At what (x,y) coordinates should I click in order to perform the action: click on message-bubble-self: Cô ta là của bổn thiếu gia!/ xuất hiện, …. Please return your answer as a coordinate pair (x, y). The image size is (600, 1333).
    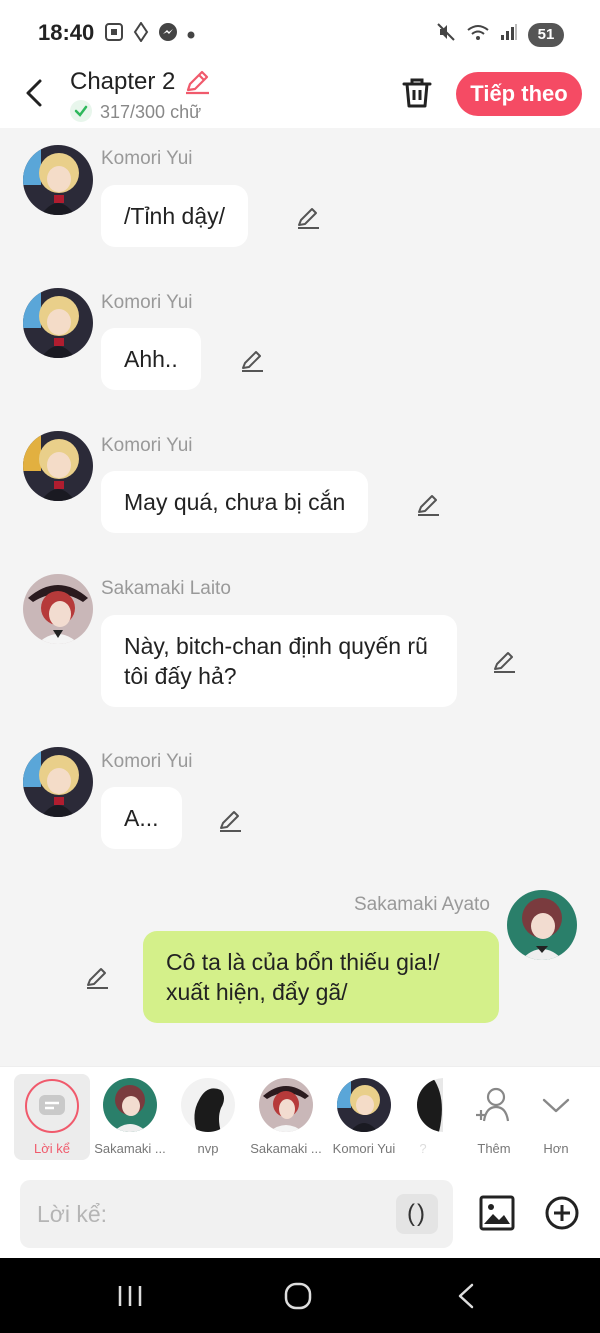
    Looking at the image, I should click on (321, 977).